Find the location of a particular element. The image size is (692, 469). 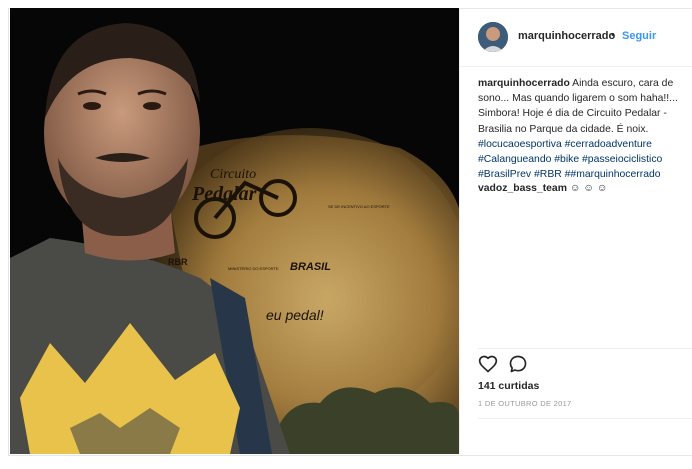

avatar-image is located at coordinates (493, 37).